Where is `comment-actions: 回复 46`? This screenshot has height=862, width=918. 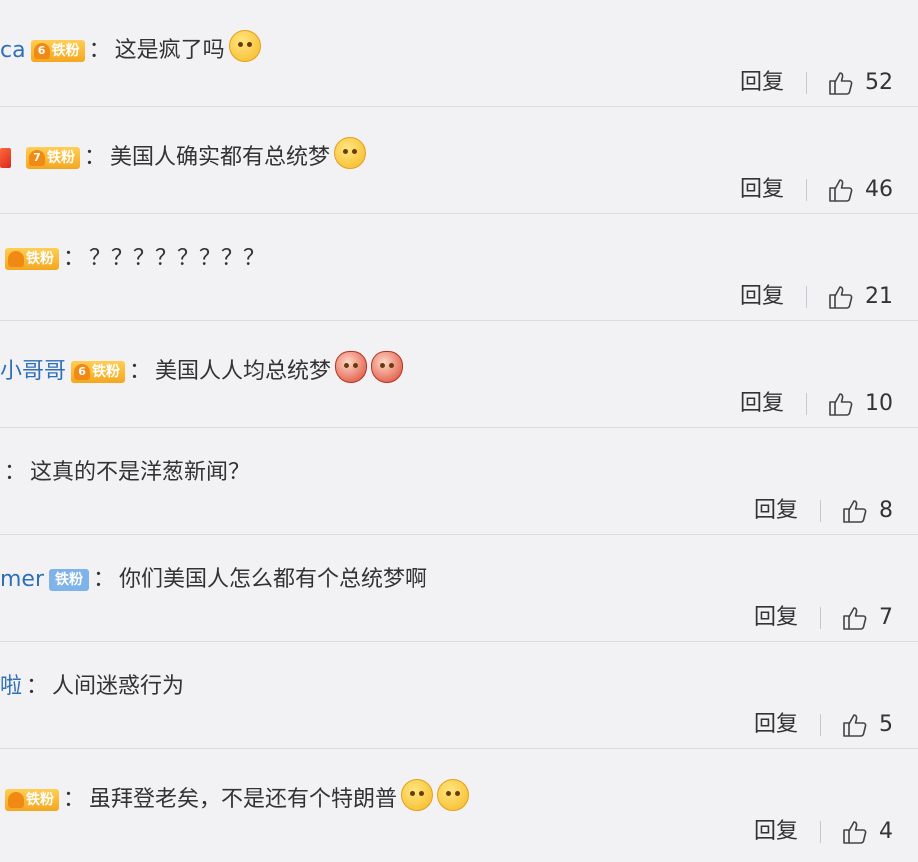
comment-actions: 回复 46 is located at coordinates (816, 190).